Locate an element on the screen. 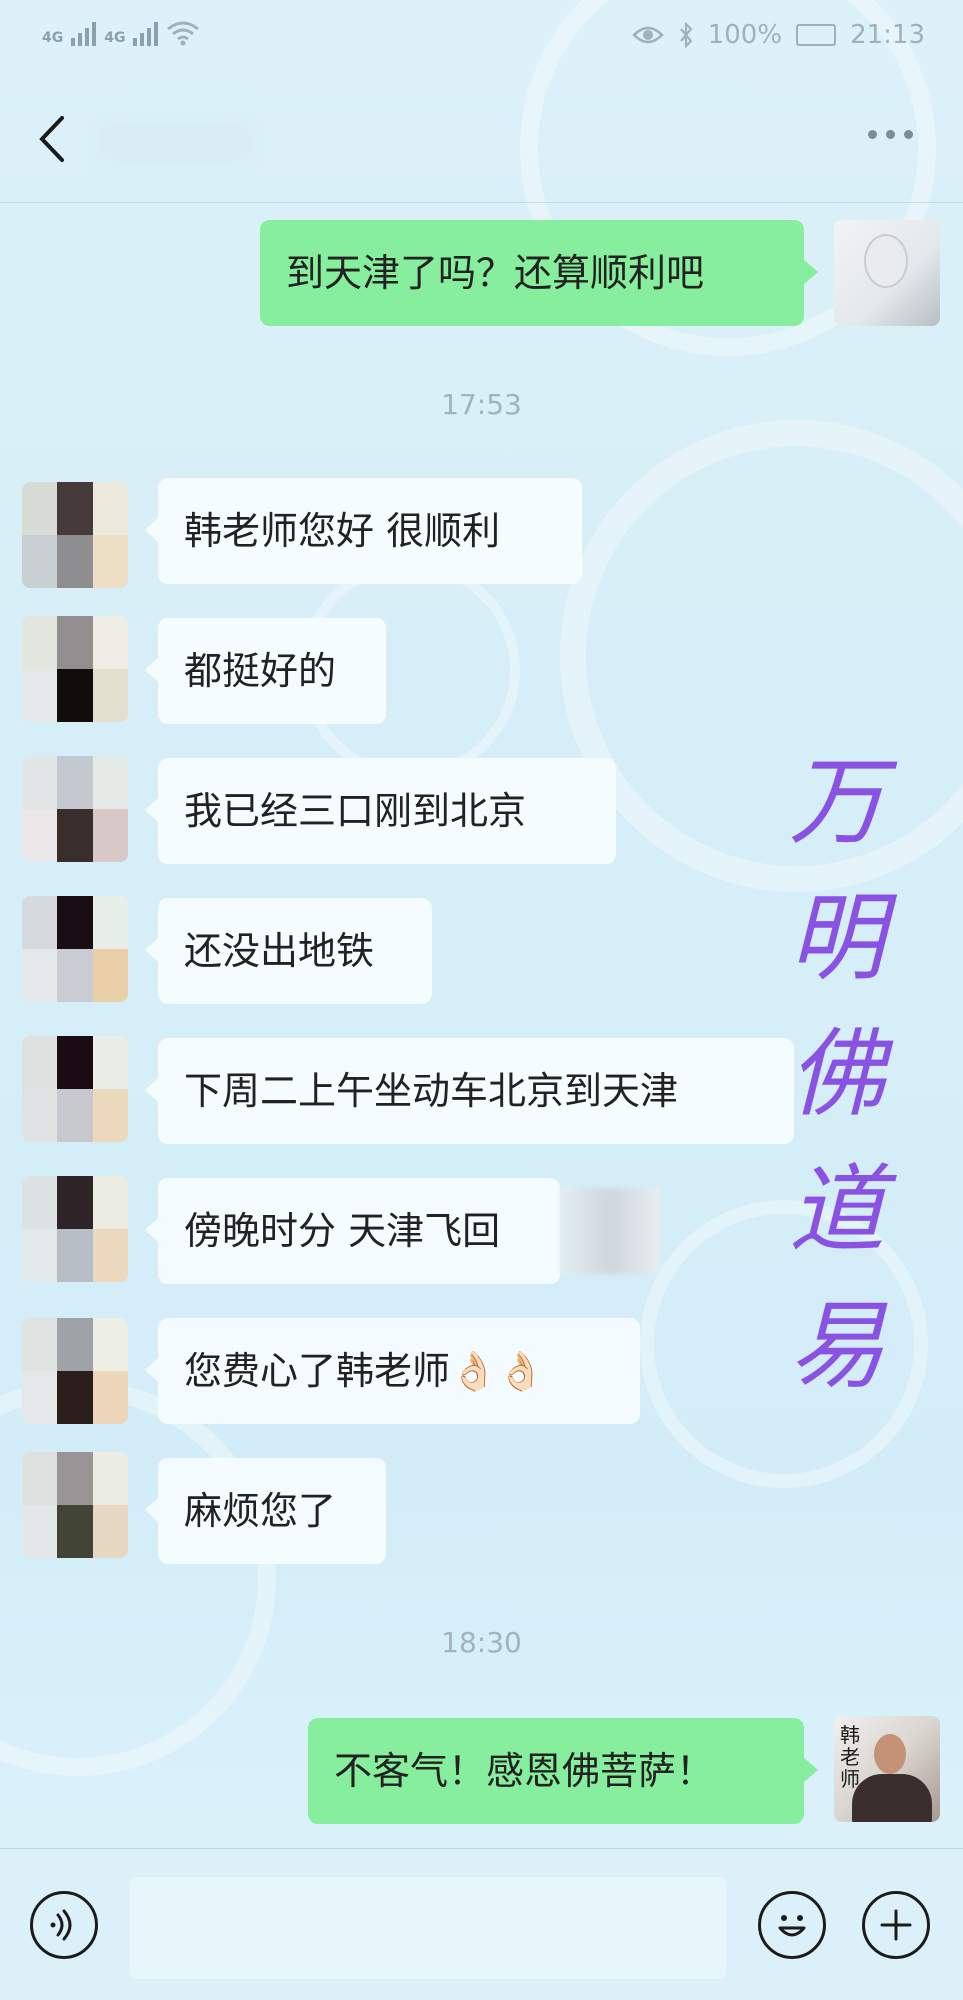  plus-icon is located at coordinates (896, 1925).